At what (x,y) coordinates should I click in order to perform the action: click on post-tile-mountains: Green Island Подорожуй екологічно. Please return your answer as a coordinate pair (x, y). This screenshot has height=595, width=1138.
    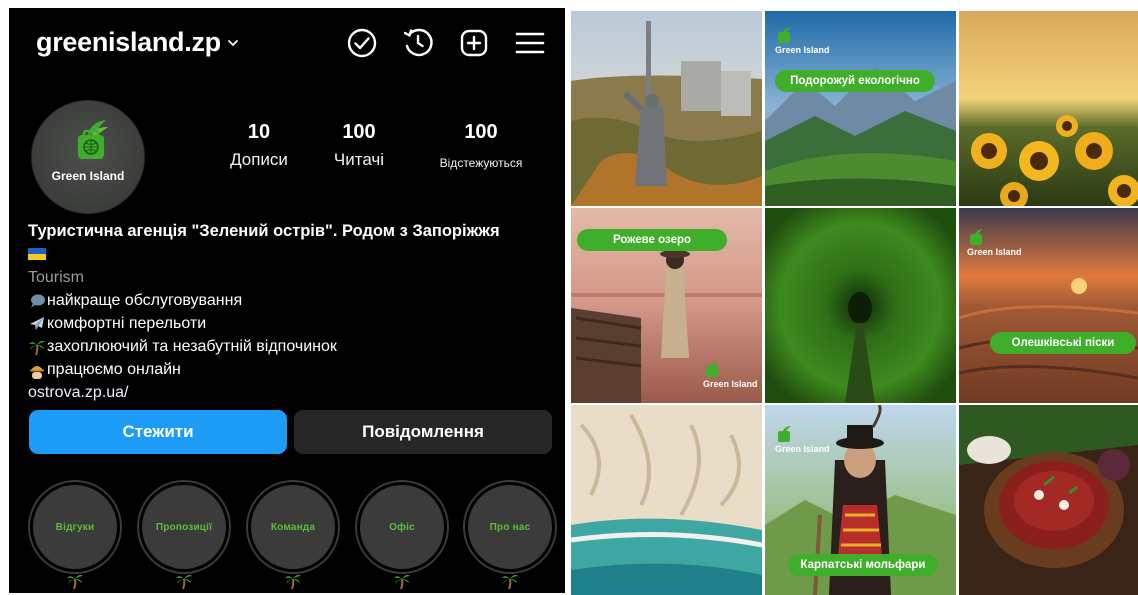
    Looking at the image, I should click on (860, 108).